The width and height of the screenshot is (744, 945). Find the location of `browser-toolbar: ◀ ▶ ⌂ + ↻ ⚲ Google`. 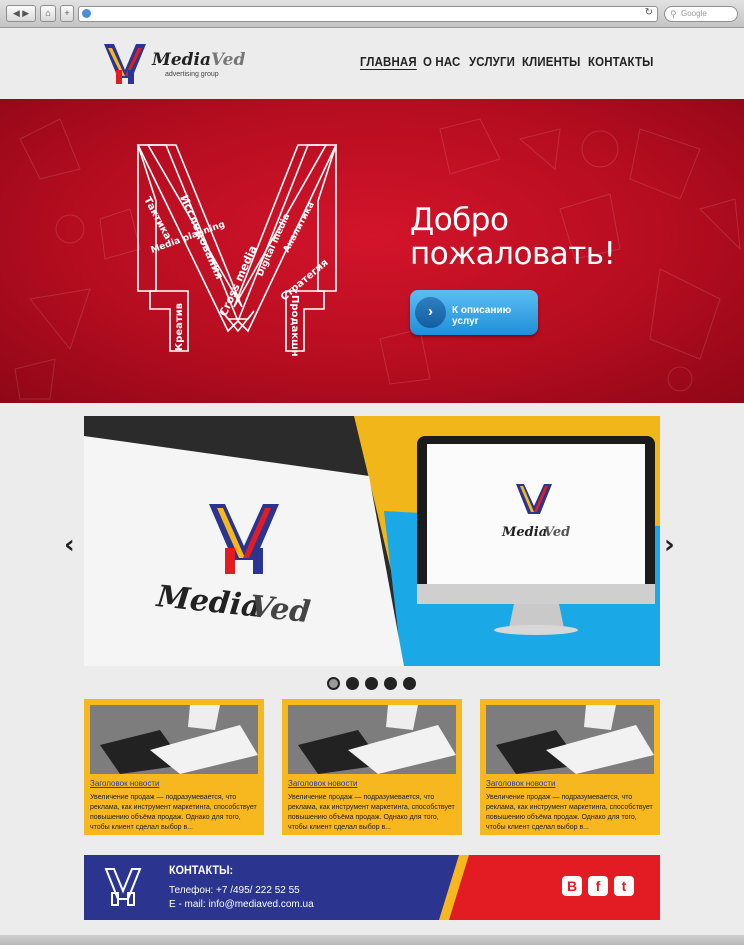

browser-toolbar: ◀ ▶ ⌂ + ↻ ⚲ Google is located at coordinates (372, 14).